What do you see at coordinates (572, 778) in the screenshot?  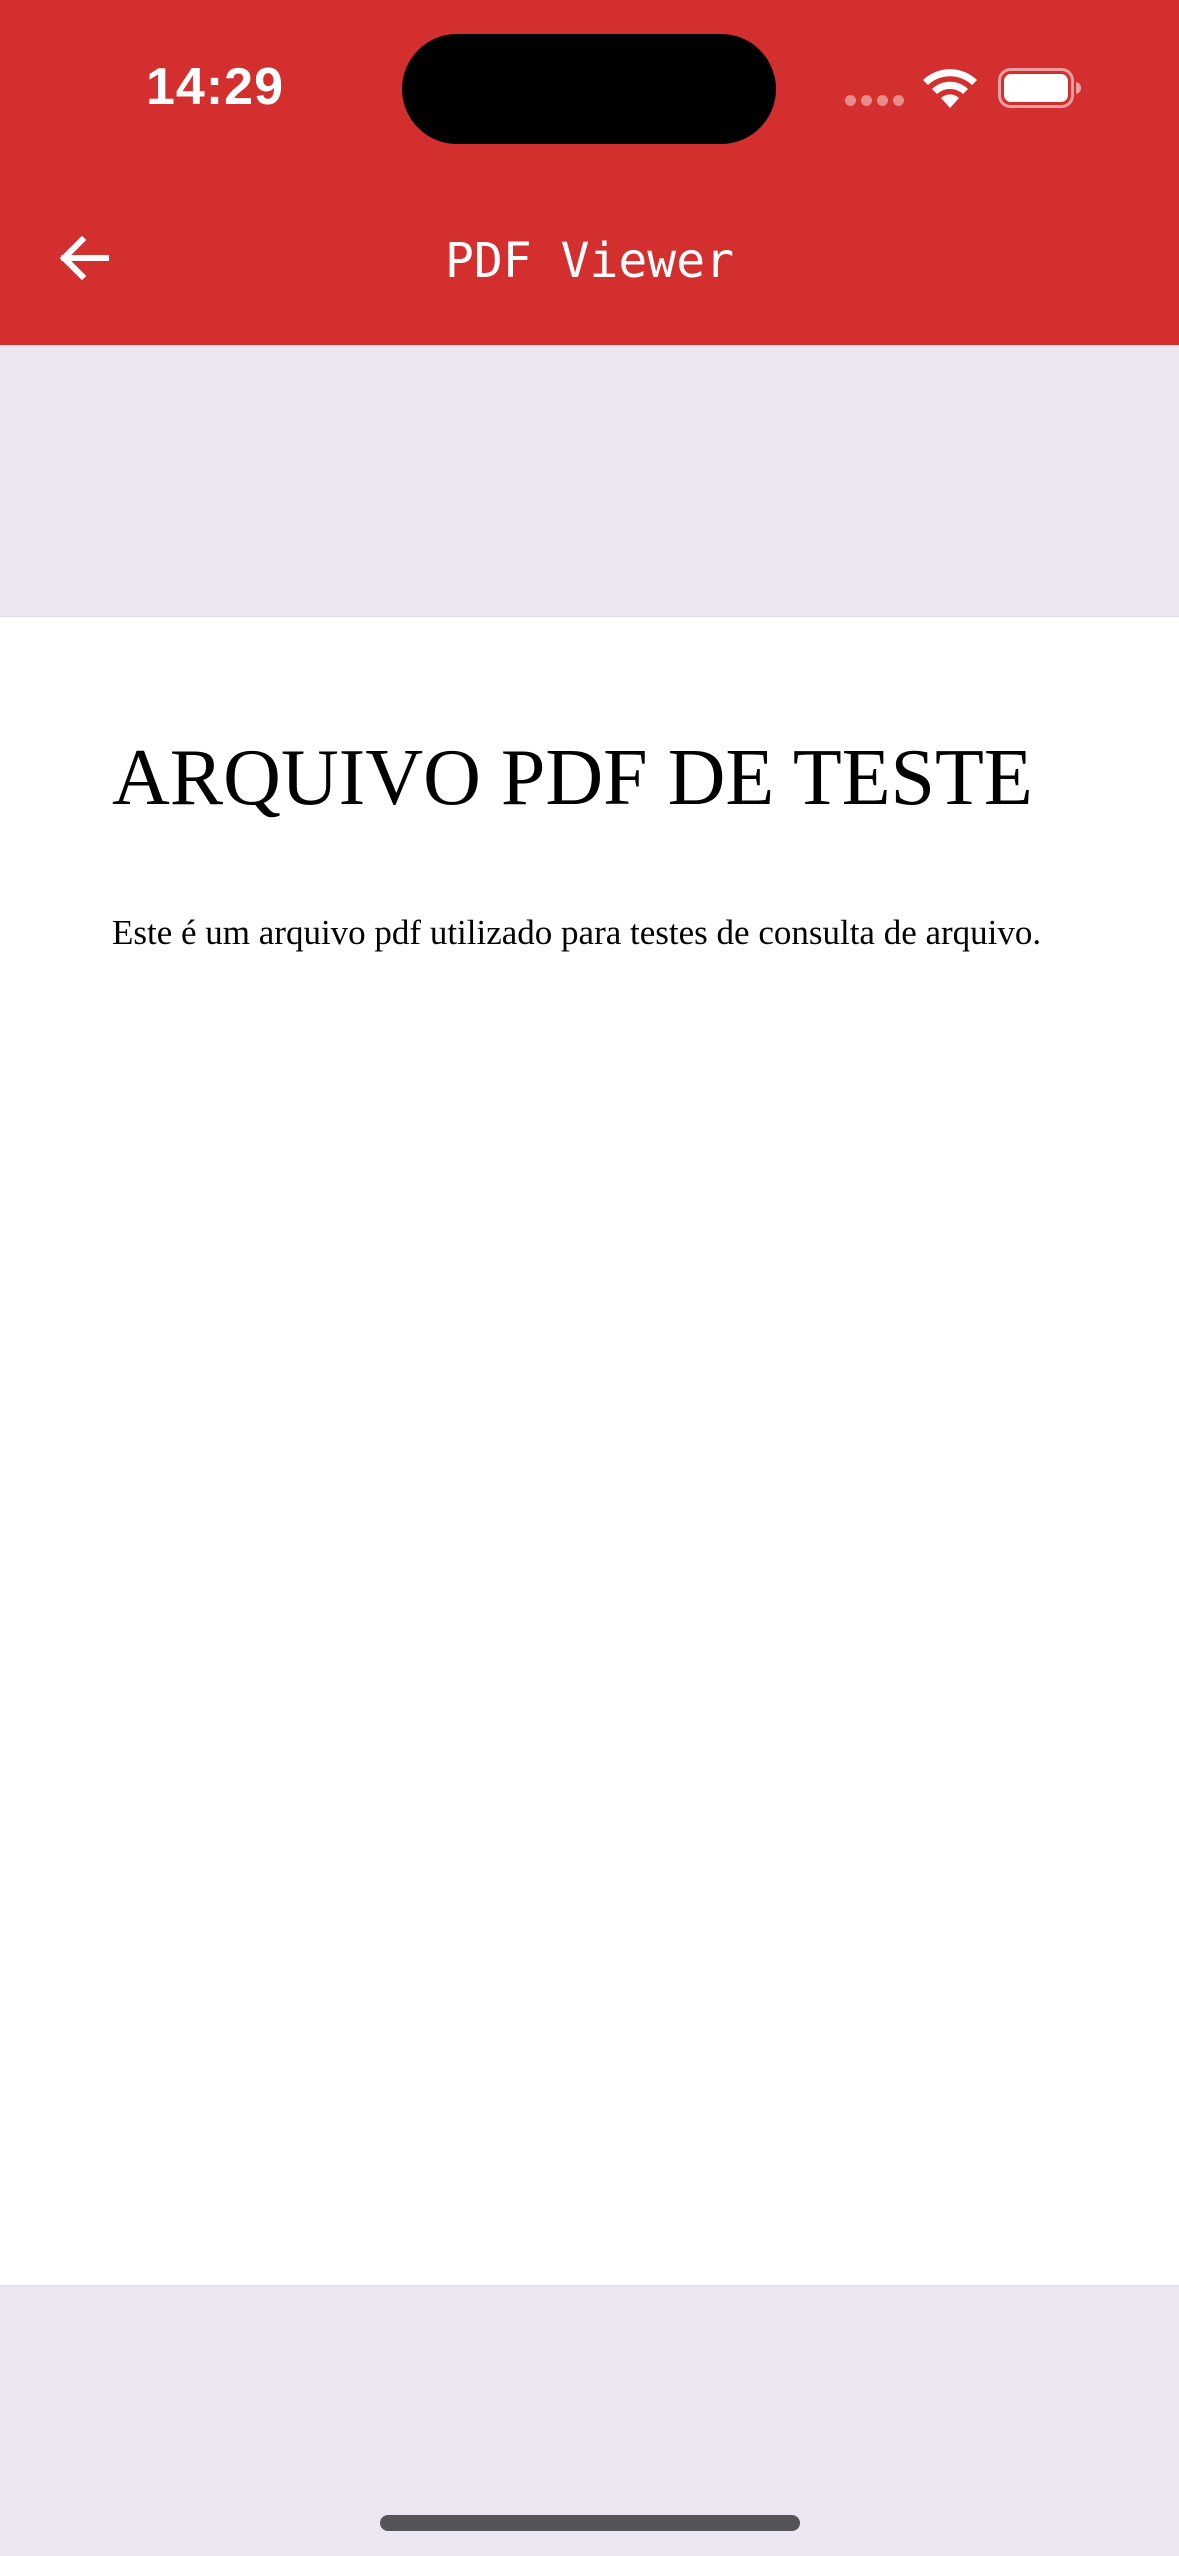 I see `pdf-document-title: ARQUIVO PDF DE TESTE` at bounding box center [572, 778].